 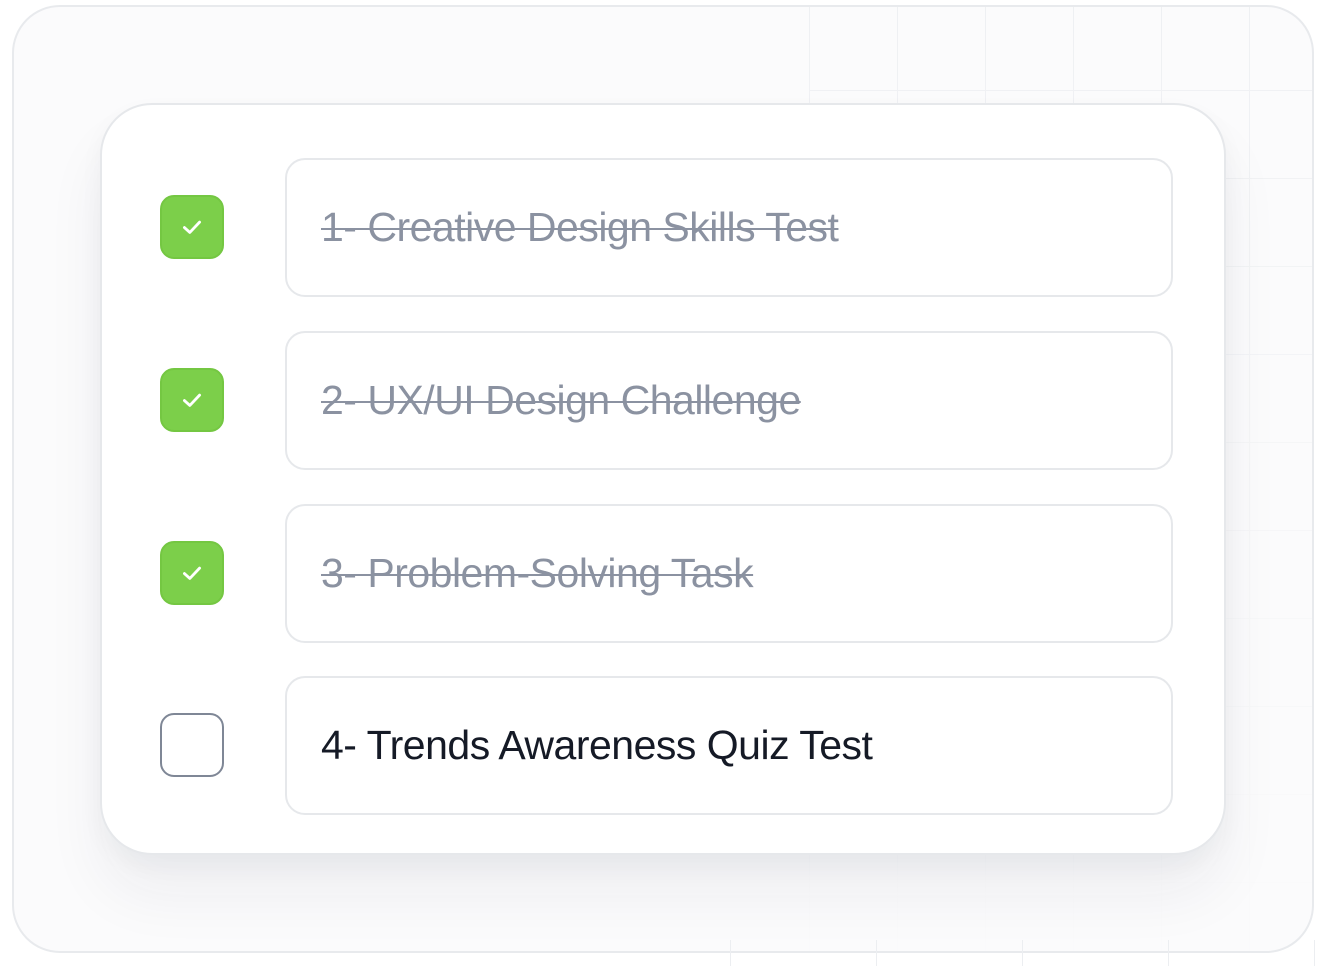 I want to click on task-row: 4- Trends Awareness Quiz Test, so click(x=663, y=746).